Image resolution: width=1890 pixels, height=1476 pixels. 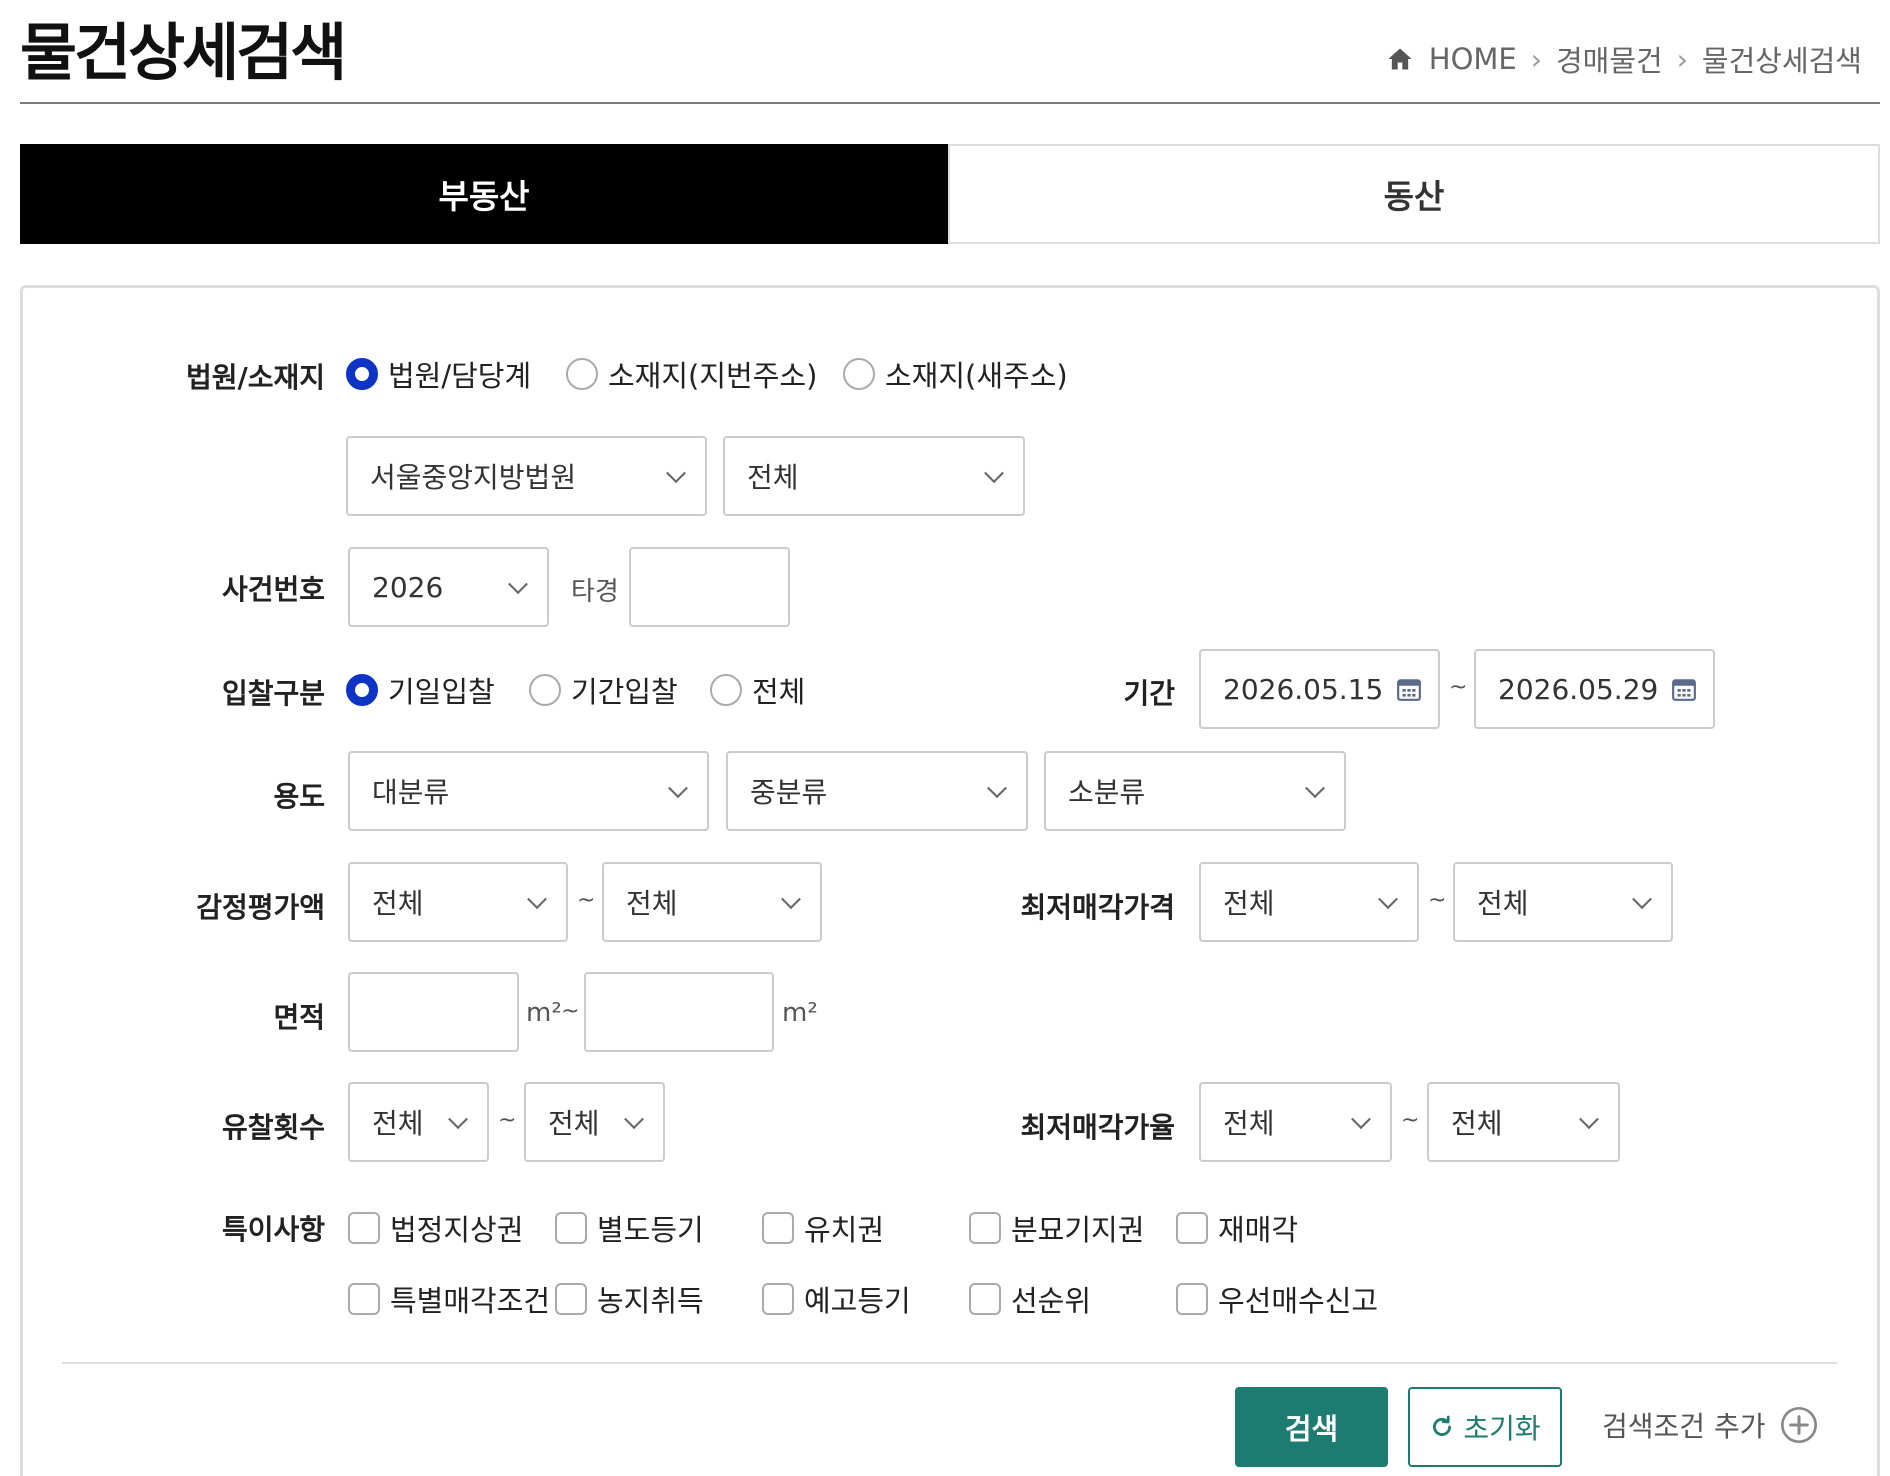 What do you see at coordinates (779, 692) in the screenshot?
I see `radio-label: 전체` at bounding box center [779, 692].